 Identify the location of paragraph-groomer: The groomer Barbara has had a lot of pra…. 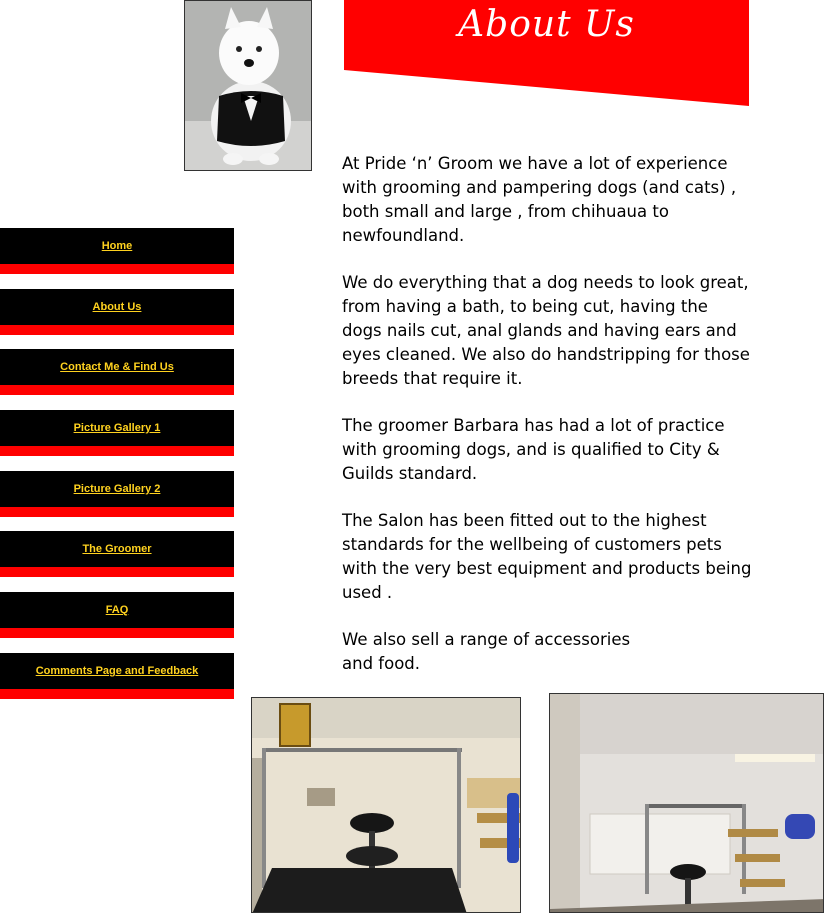
(533, 449).